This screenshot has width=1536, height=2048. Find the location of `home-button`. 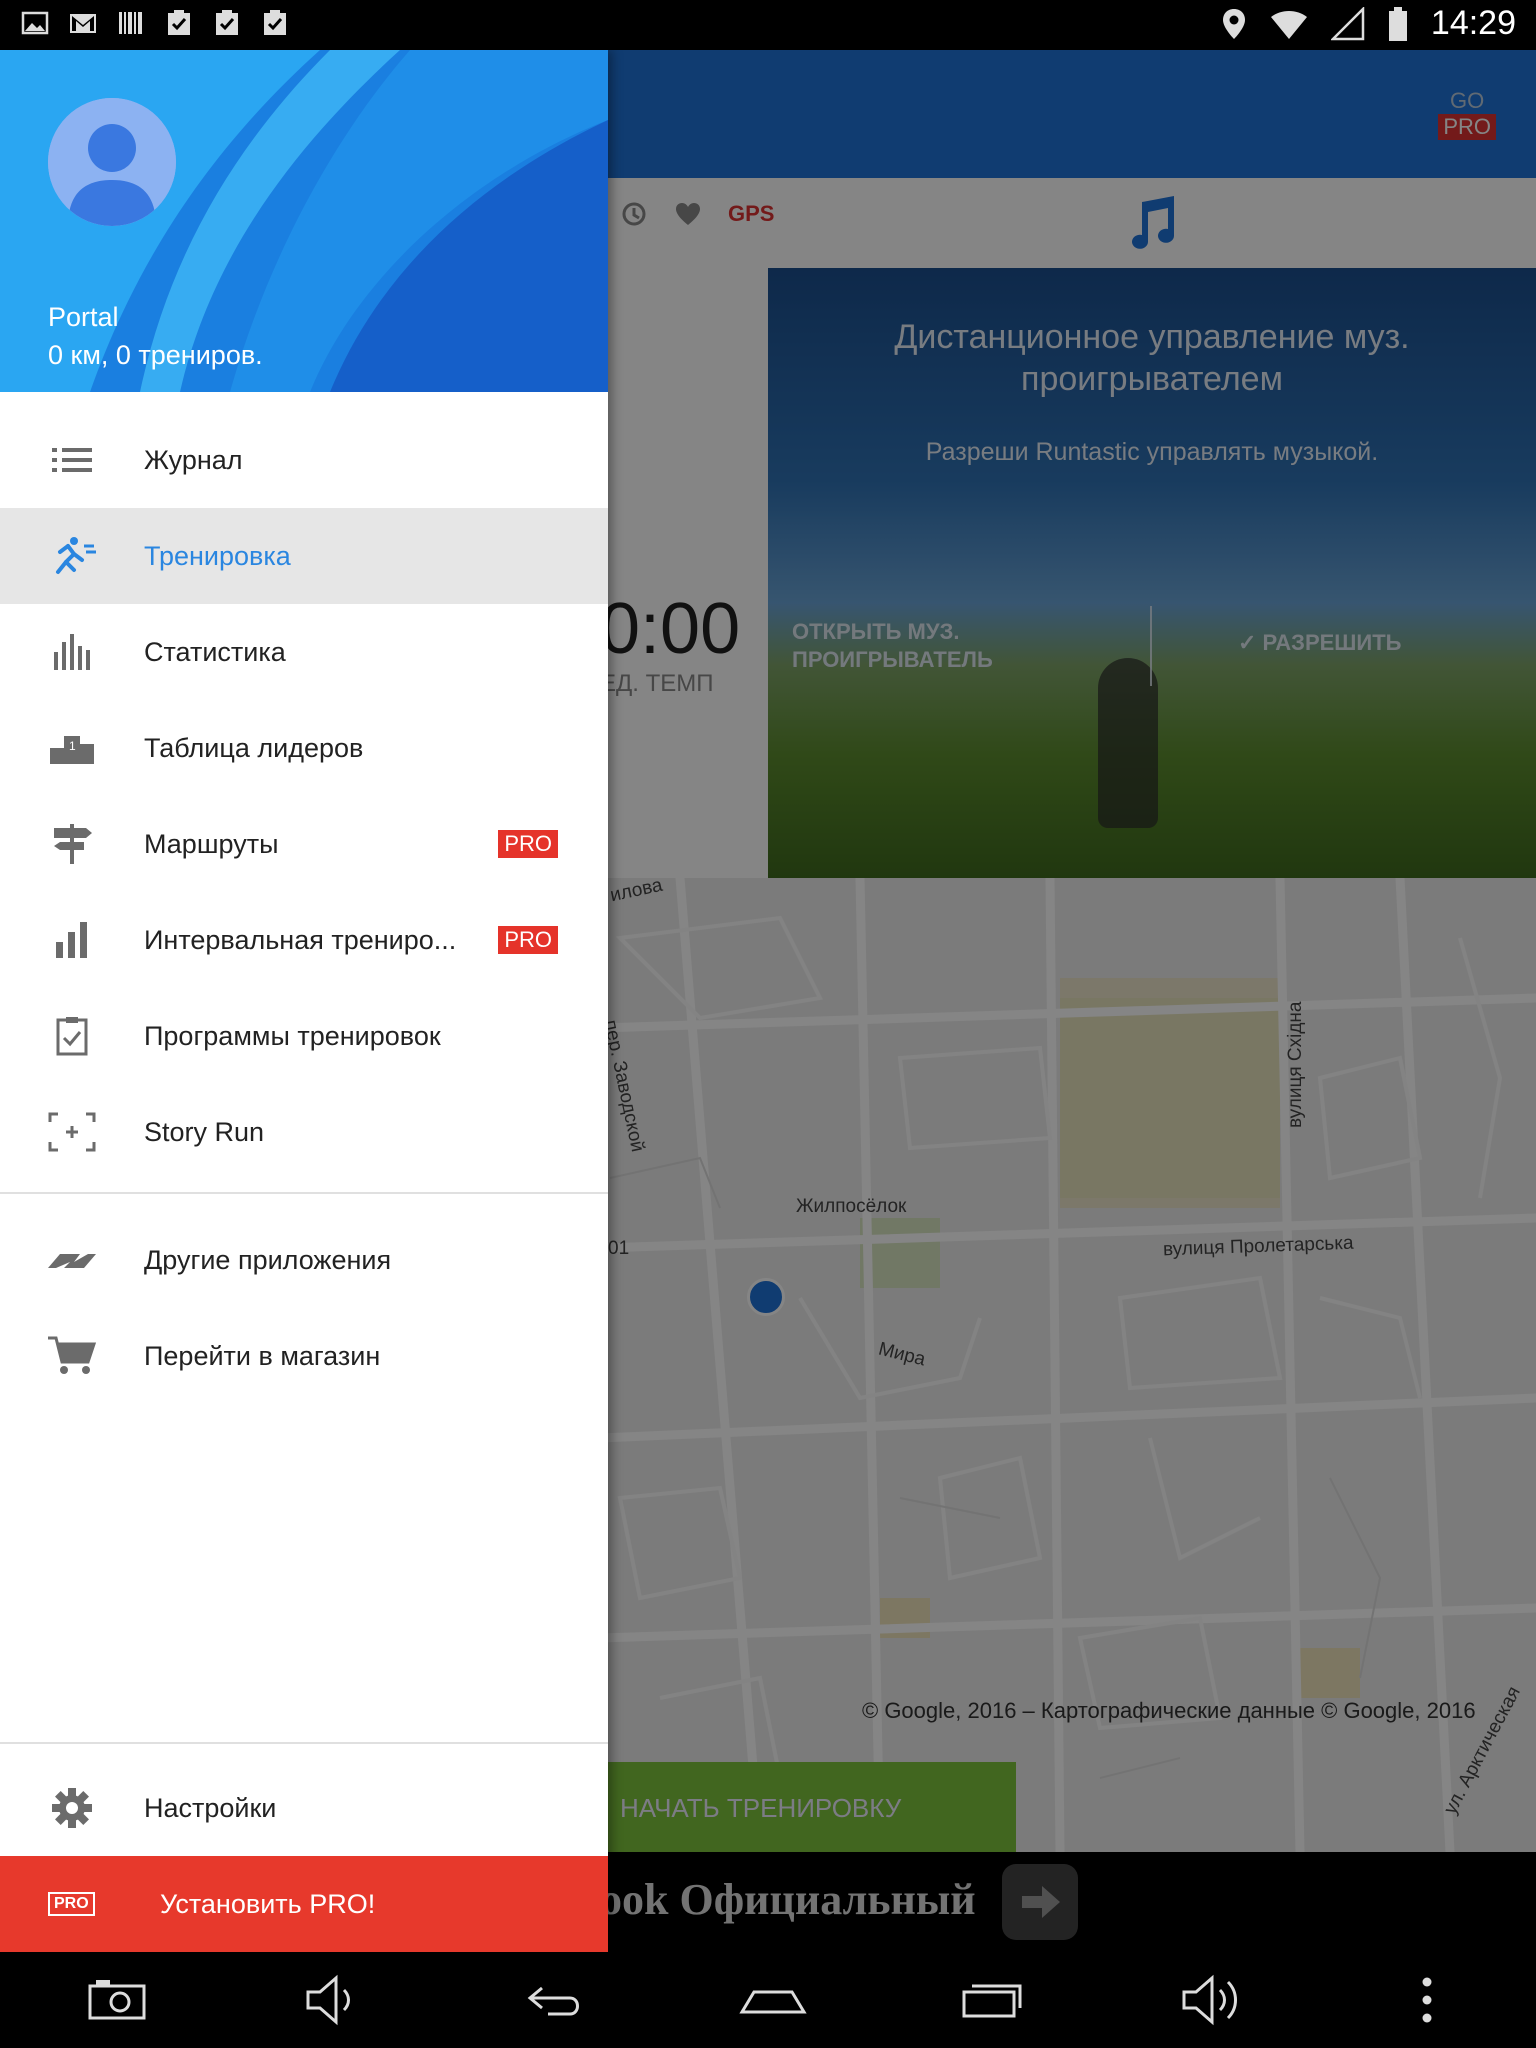

home-button is located at coordinates (773, 2000).